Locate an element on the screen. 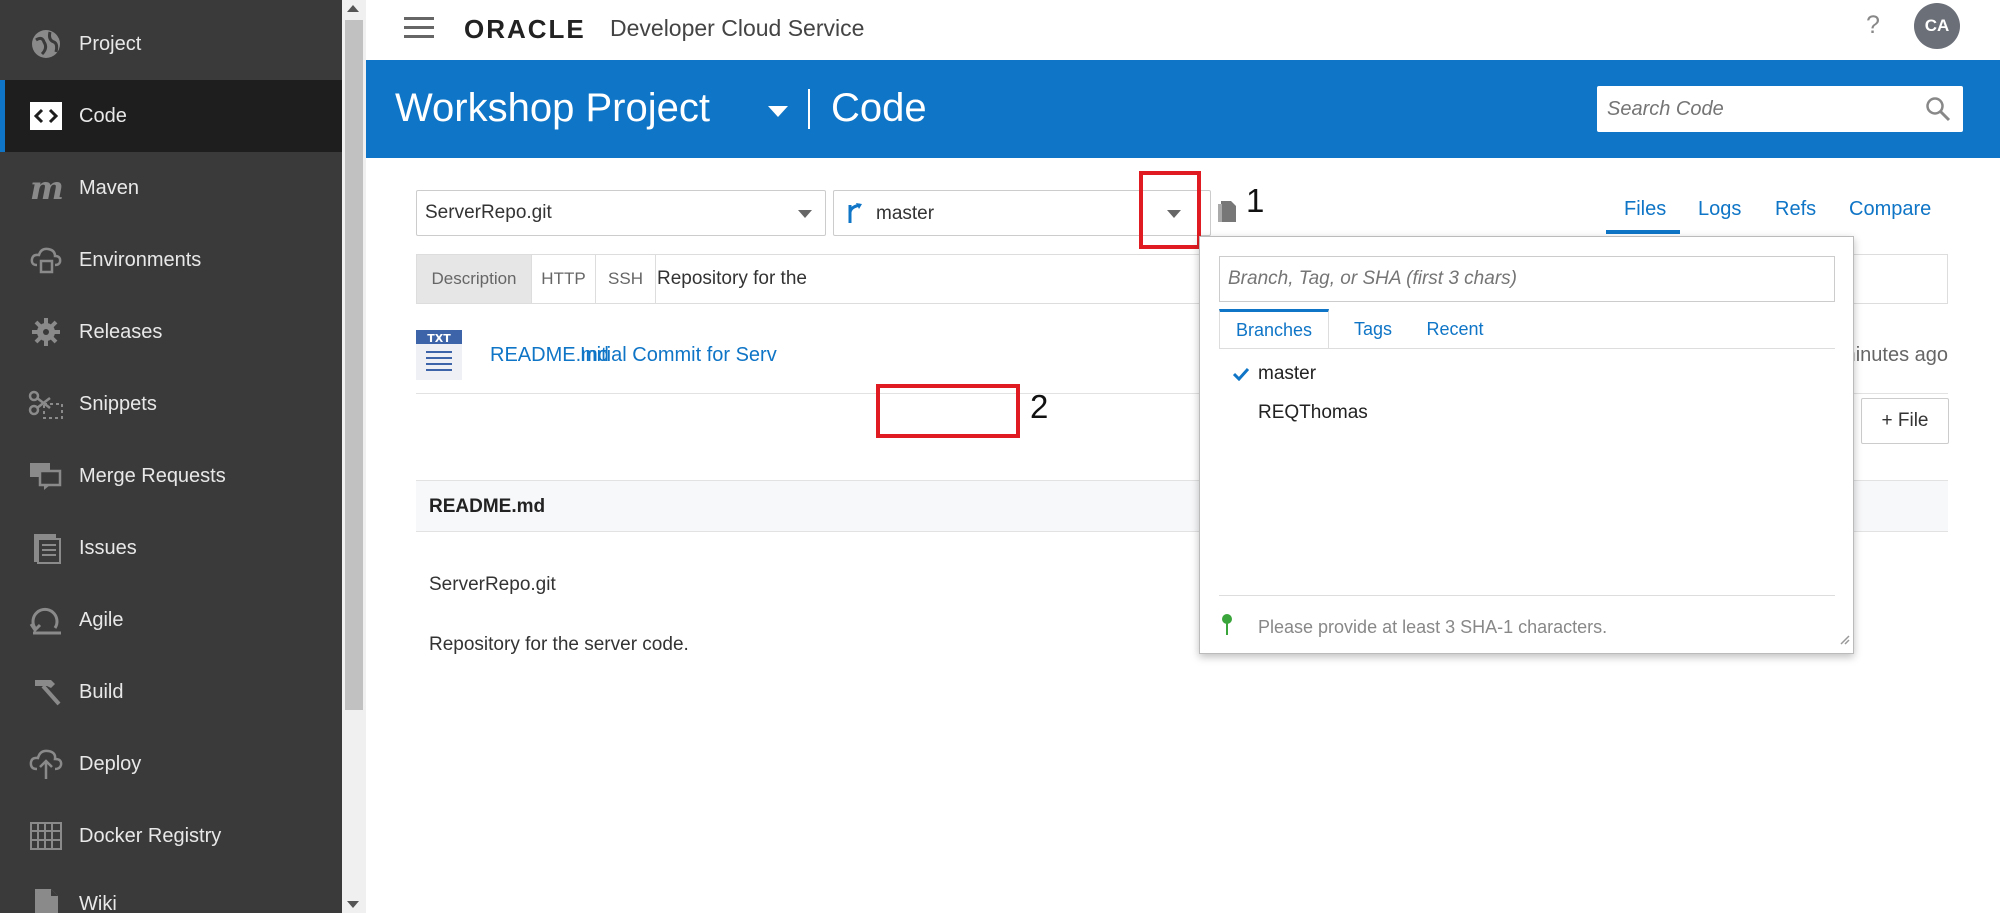  maven-icon: m is located at coordinates (46, 188).